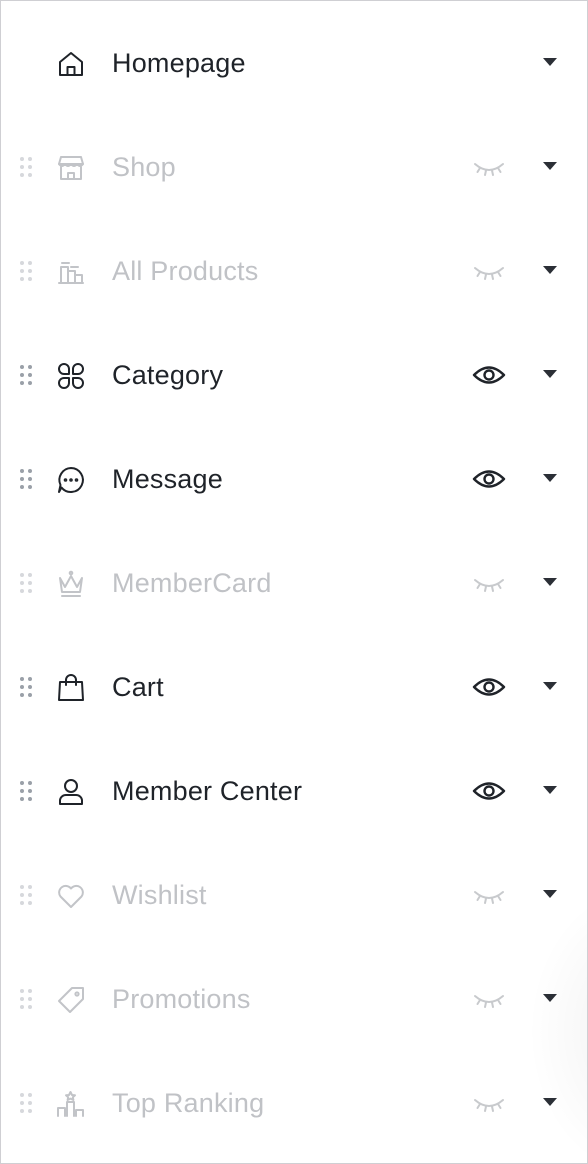 This screenshot has width=588, height=1164. What do you see at coordinates (294, 375) in the screenshot?
I see `menu-item-category: Category` at bounding box center [294, 375].